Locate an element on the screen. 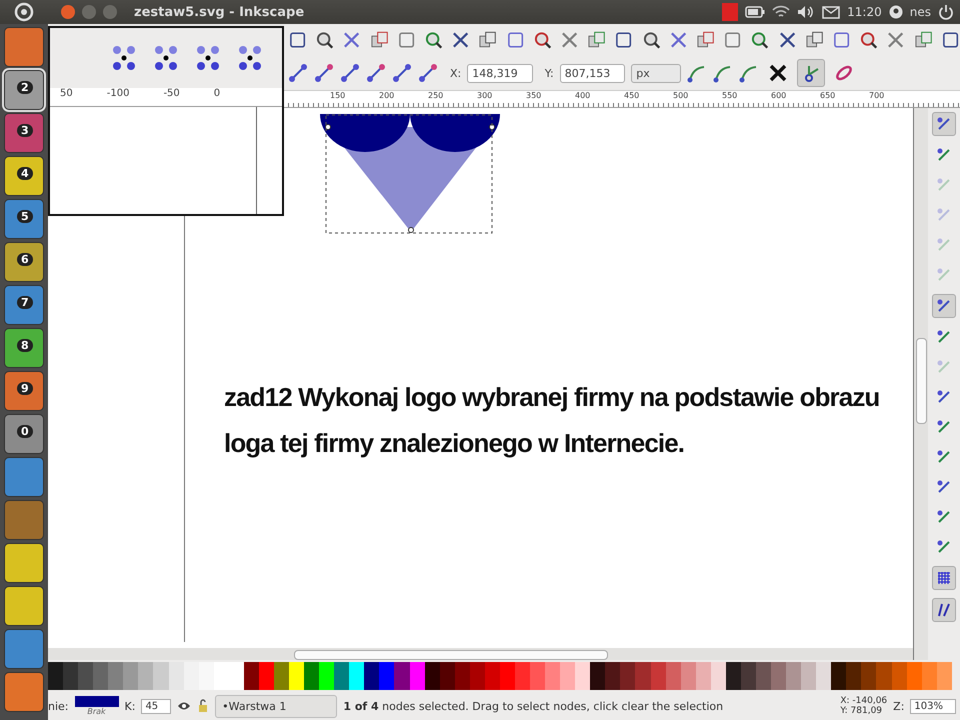 The image size is (960, 720). horizontal-scrollbar is located at coordinates (480, 654).